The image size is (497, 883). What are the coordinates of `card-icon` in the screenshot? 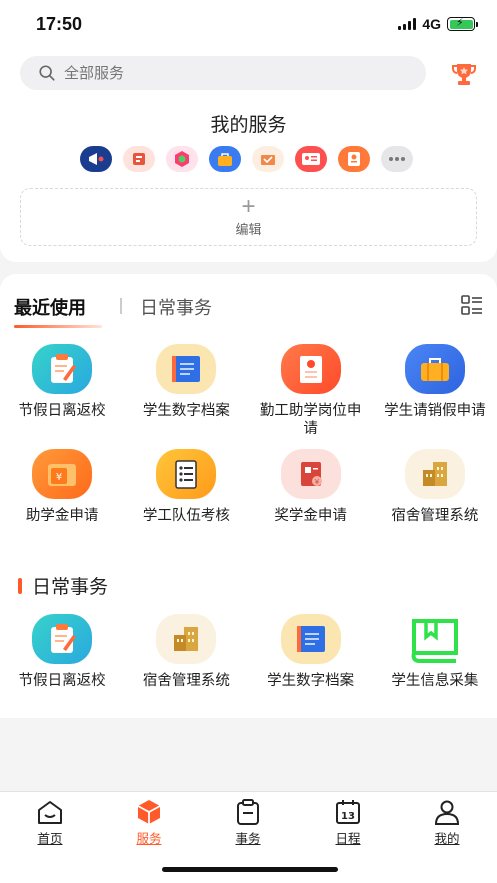 It's located at (139, 159).